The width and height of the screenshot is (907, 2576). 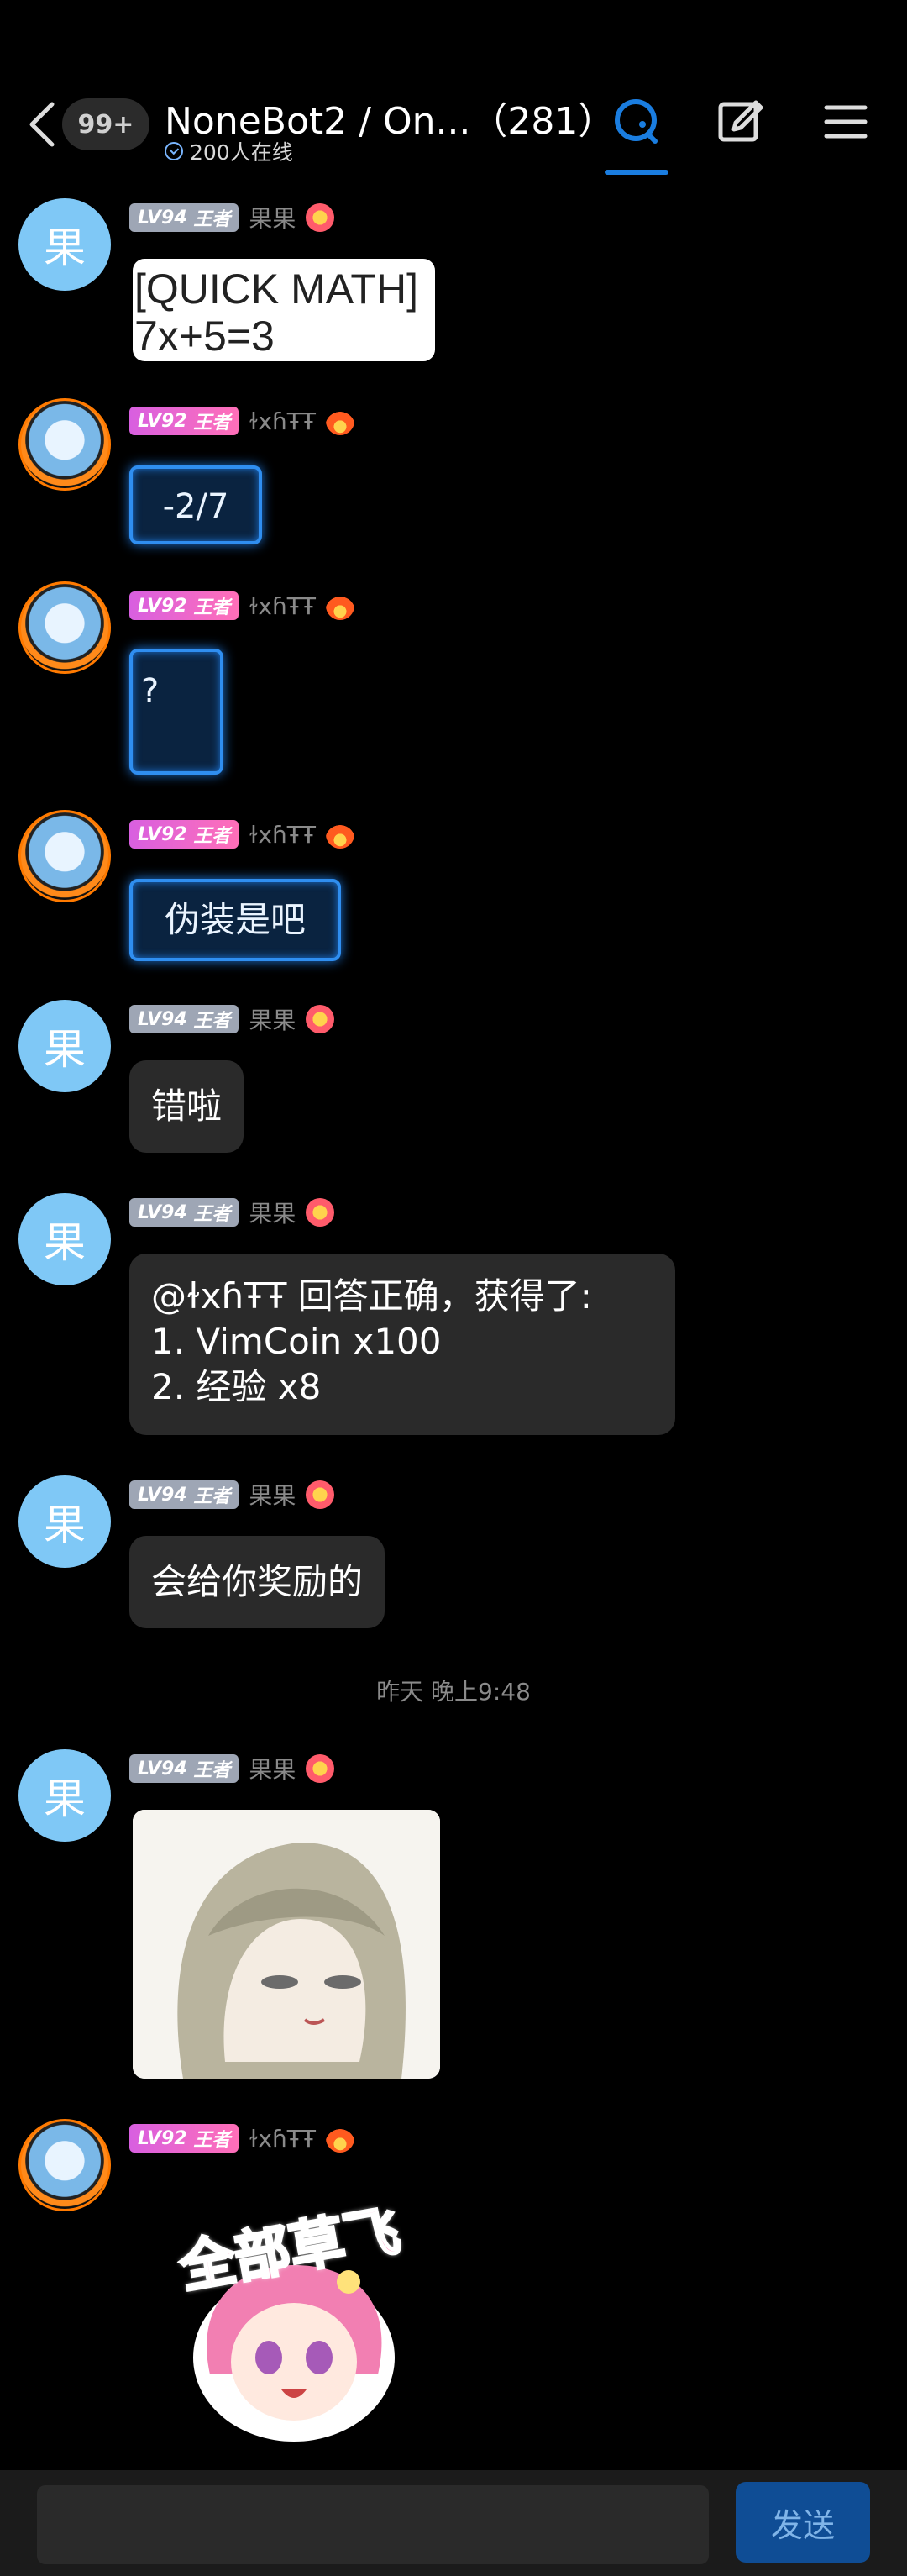 I want to click on image-text-line: 7x+5=3, so click(x=204, y=336).